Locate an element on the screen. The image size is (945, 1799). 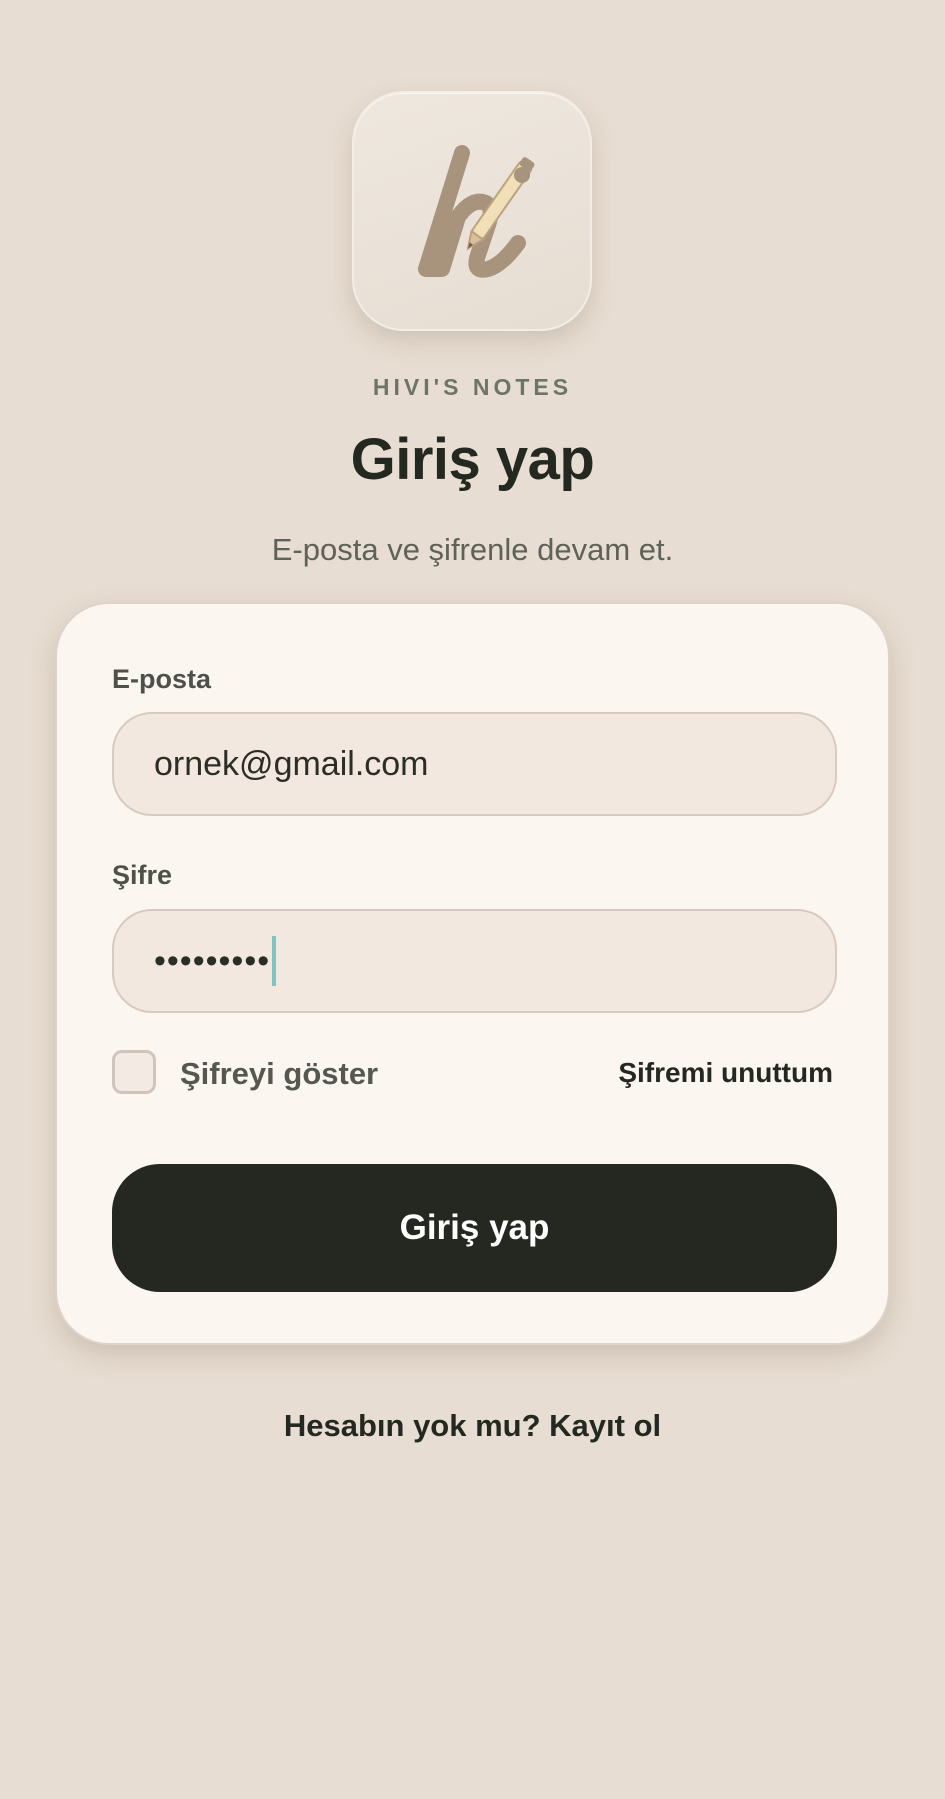
brand-name: HIVI'S NOTES is located at coordinates (472, 387).